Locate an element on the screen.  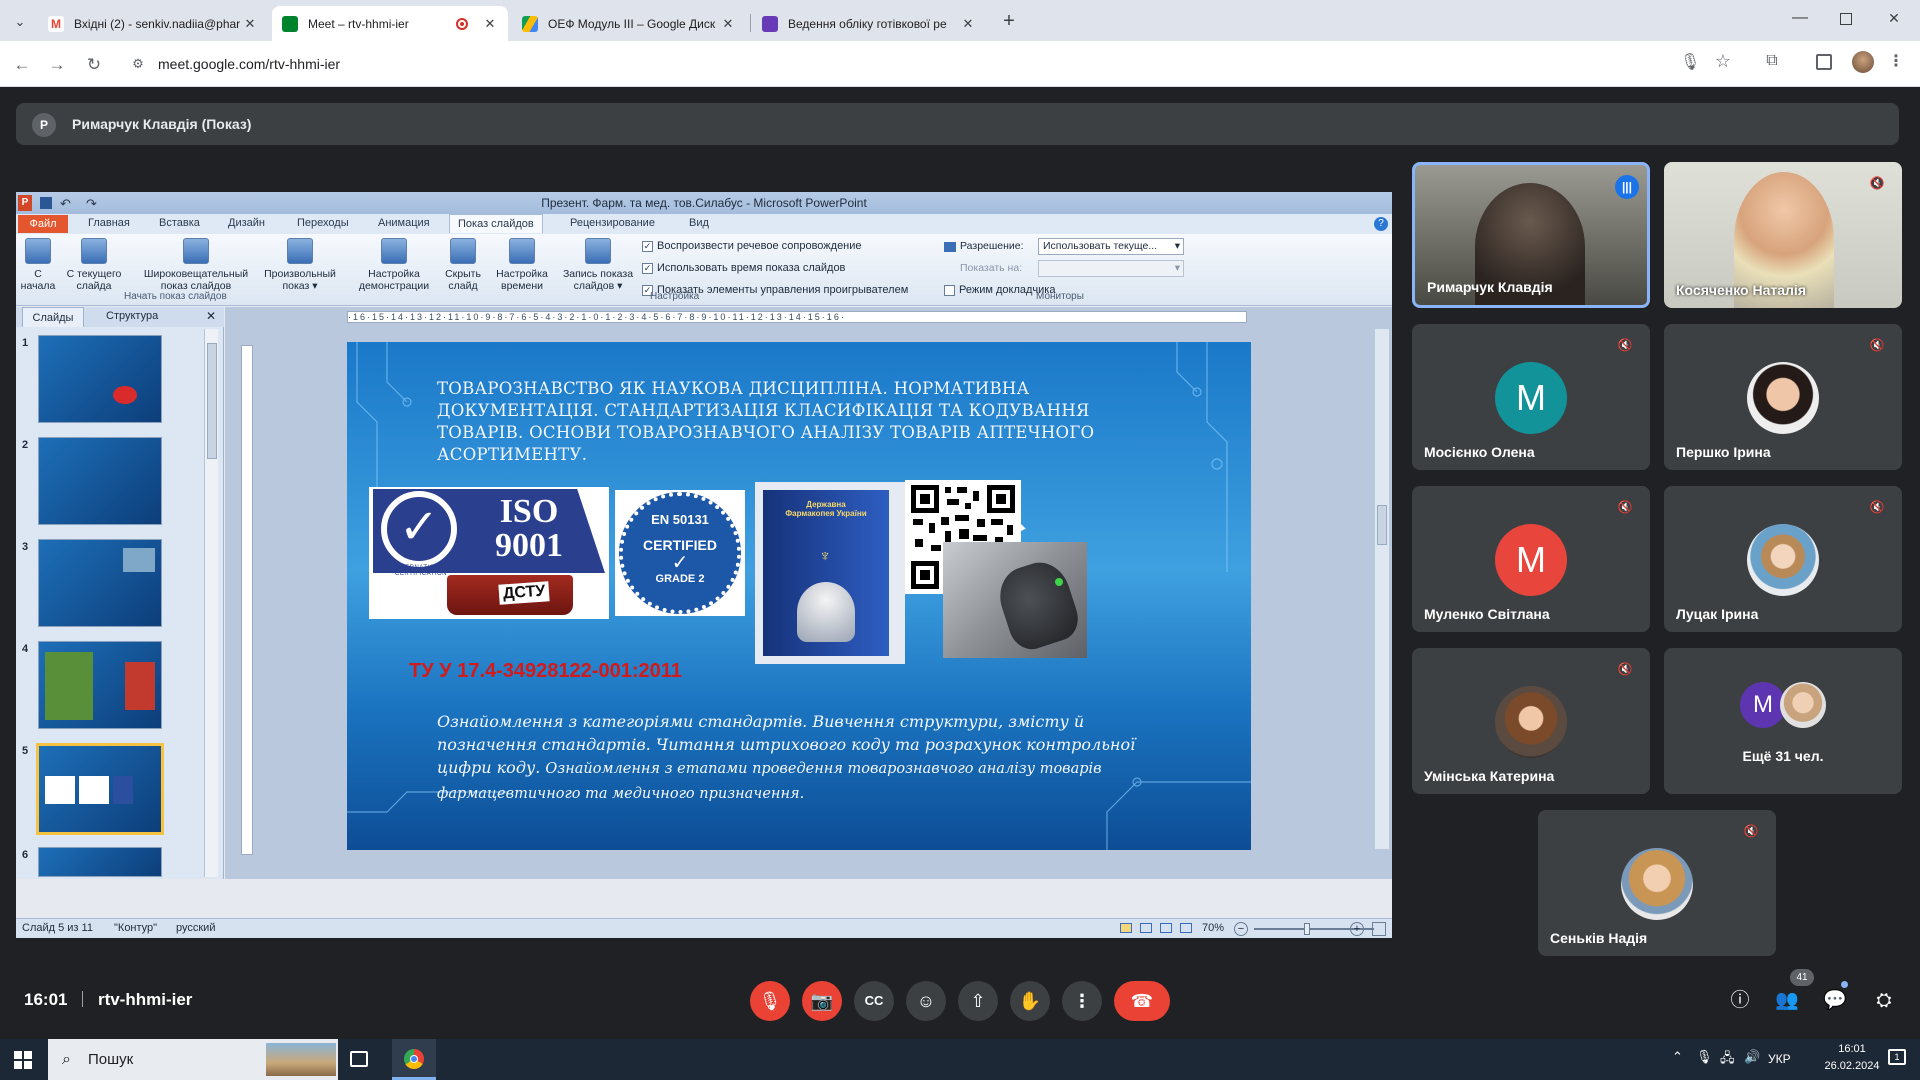
profile-avatar is located at coordinates (1863, 62).